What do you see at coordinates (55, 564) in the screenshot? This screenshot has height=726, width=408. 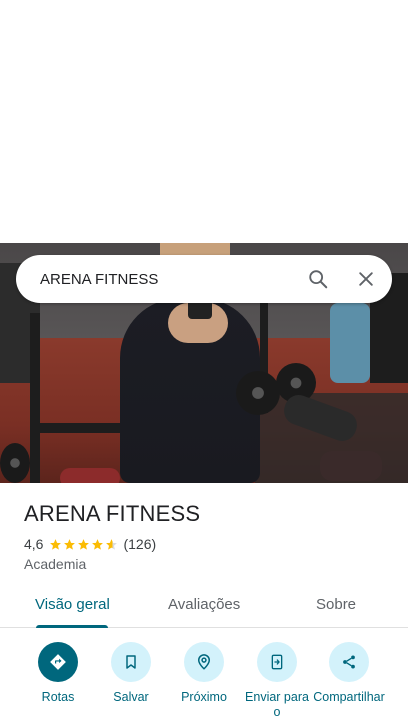 I see `place-category: Academia` at bounding box center [55, 564].